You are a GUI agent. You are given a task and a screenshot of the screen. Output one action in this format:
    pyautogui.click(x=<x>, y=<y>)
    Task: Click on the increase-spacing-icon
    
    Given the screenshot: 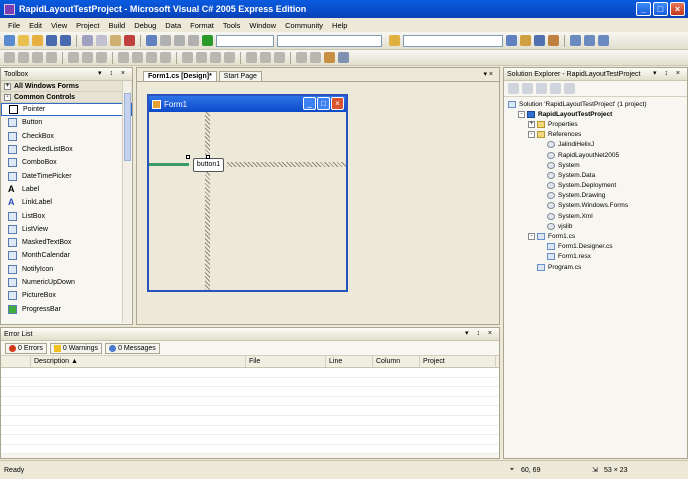 What is the action you would take?
    pyautogui.click(x=201, y=57)
    